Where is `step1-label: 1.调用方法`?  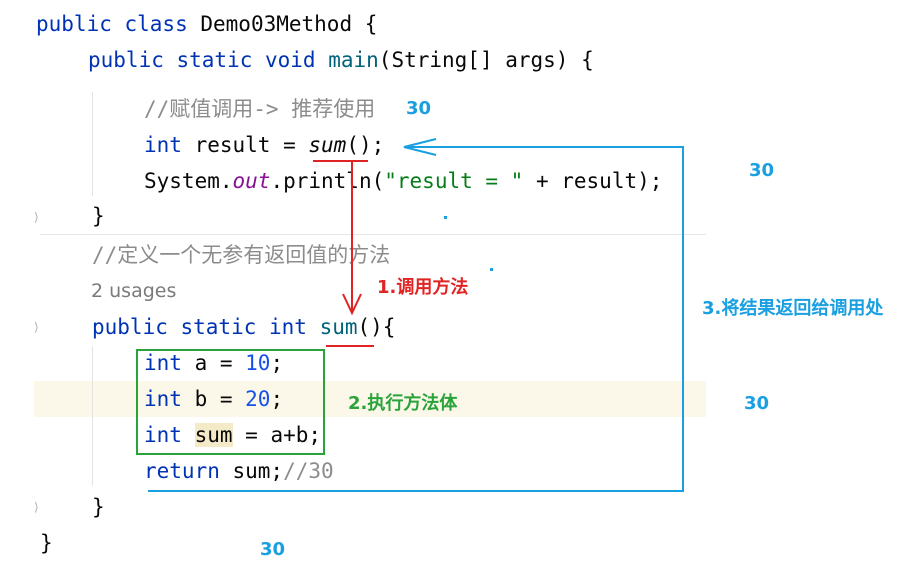
step1-label: 1.调用方法 is located at coordinates (423, 287).